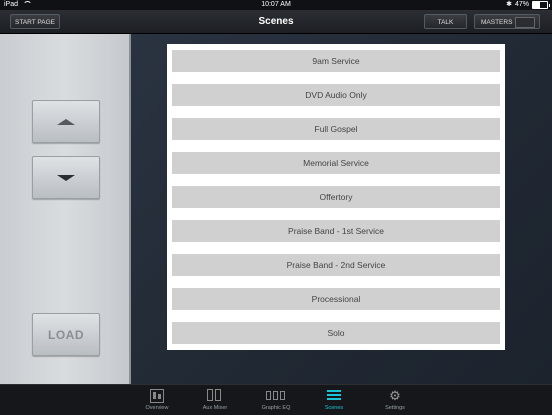 The width and height of the screenshot is (552, 415). What do you see at coordinates (336, 333) in the screenshot?
I see `scene-item: Solo` at bounding box center [336, 333].